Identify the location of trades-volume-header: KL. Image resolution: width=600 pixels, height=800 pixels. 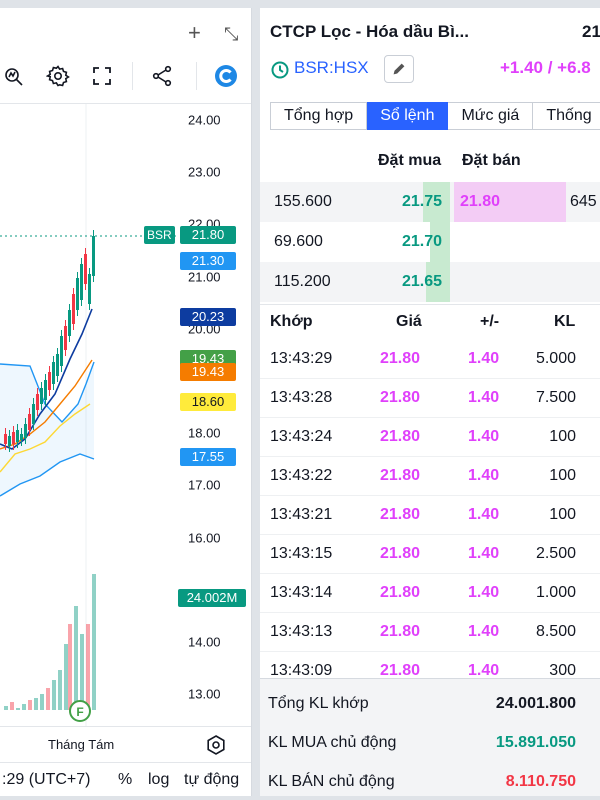
(565, 321).